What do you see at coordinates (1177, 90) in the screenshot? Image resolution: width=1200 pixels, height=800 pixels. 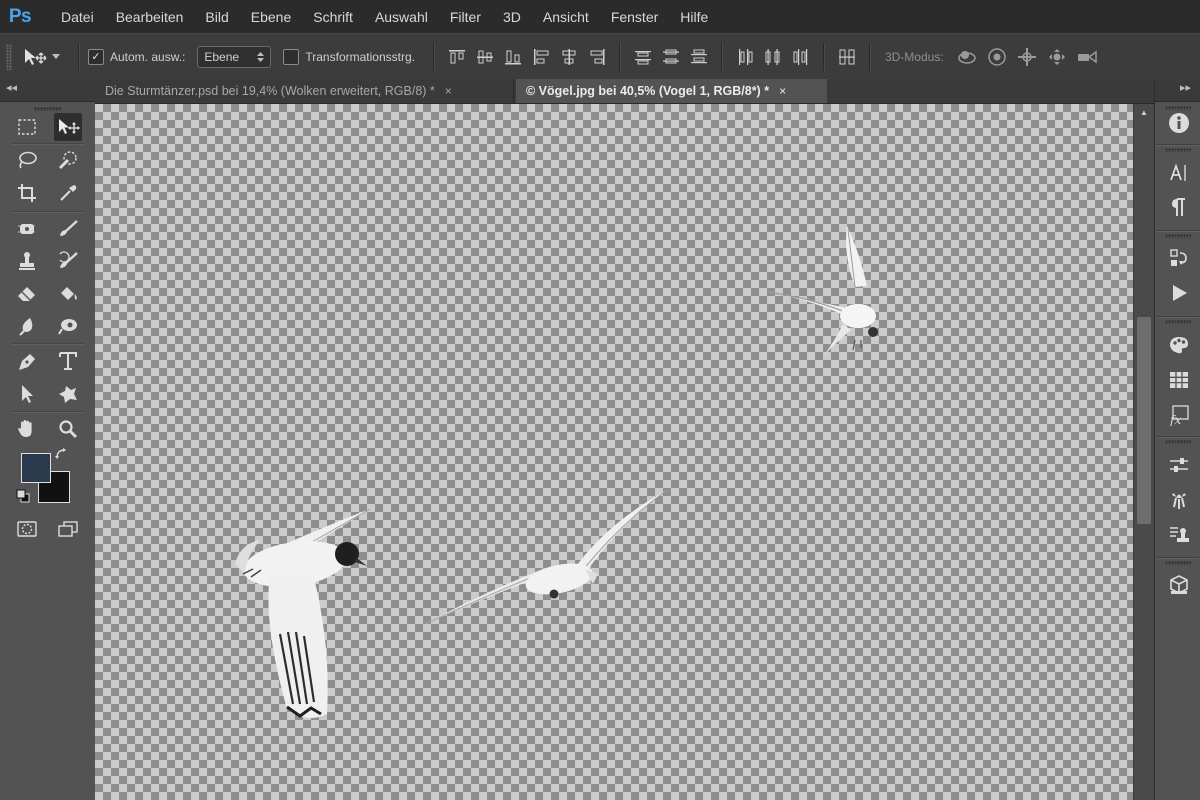 I see `panel-dock-header: ▸▸` at bounding box center [1177, 90].